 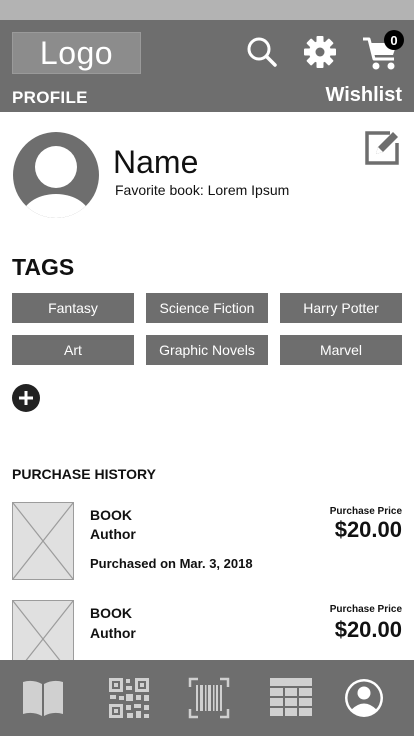 What do you see at coordinates (43, 698) in the screenshot?
I see `book-icon` at bounding box center [43, 698].